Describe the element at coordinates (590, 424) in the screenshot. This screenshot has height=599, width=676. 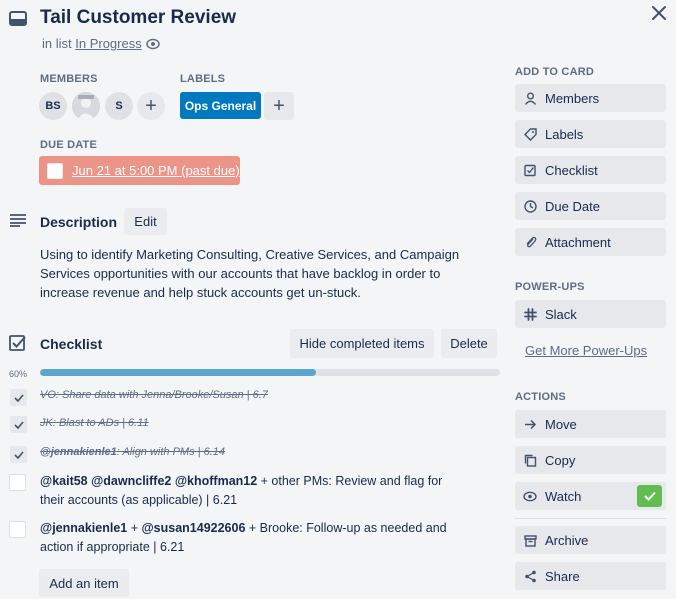
I see `sidebar-move-button: Move` at that location.